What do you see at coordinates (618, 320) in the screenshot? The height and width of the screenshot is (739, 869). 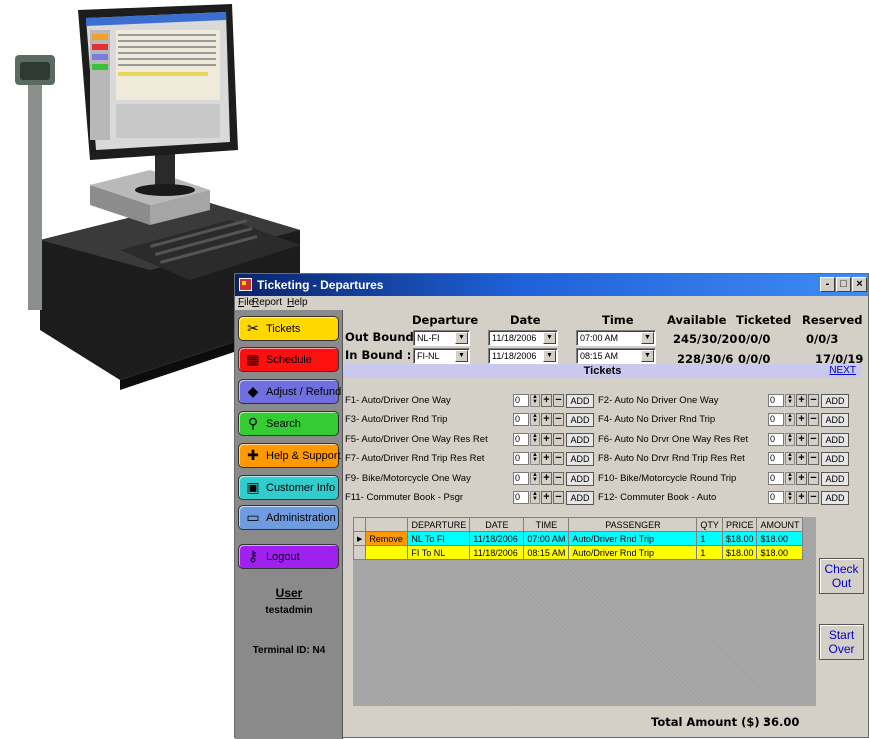 I see `header-time: Time` at bounding box center [618, 320].